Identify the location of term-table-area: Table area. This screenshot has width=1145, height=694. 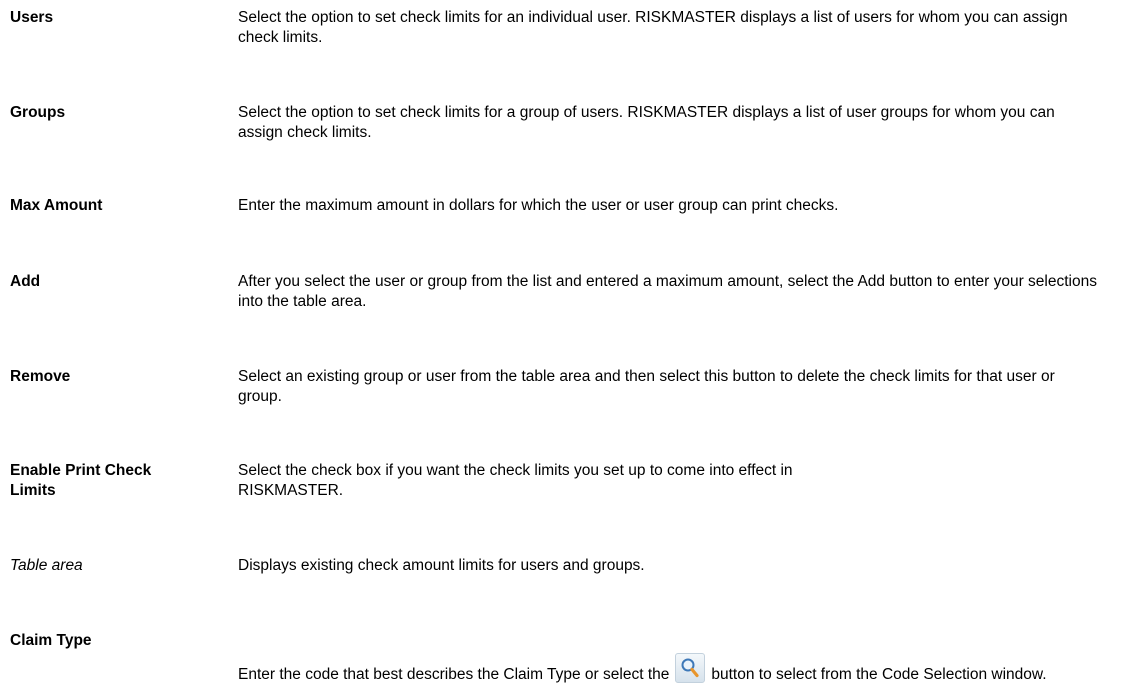
(46, 565).